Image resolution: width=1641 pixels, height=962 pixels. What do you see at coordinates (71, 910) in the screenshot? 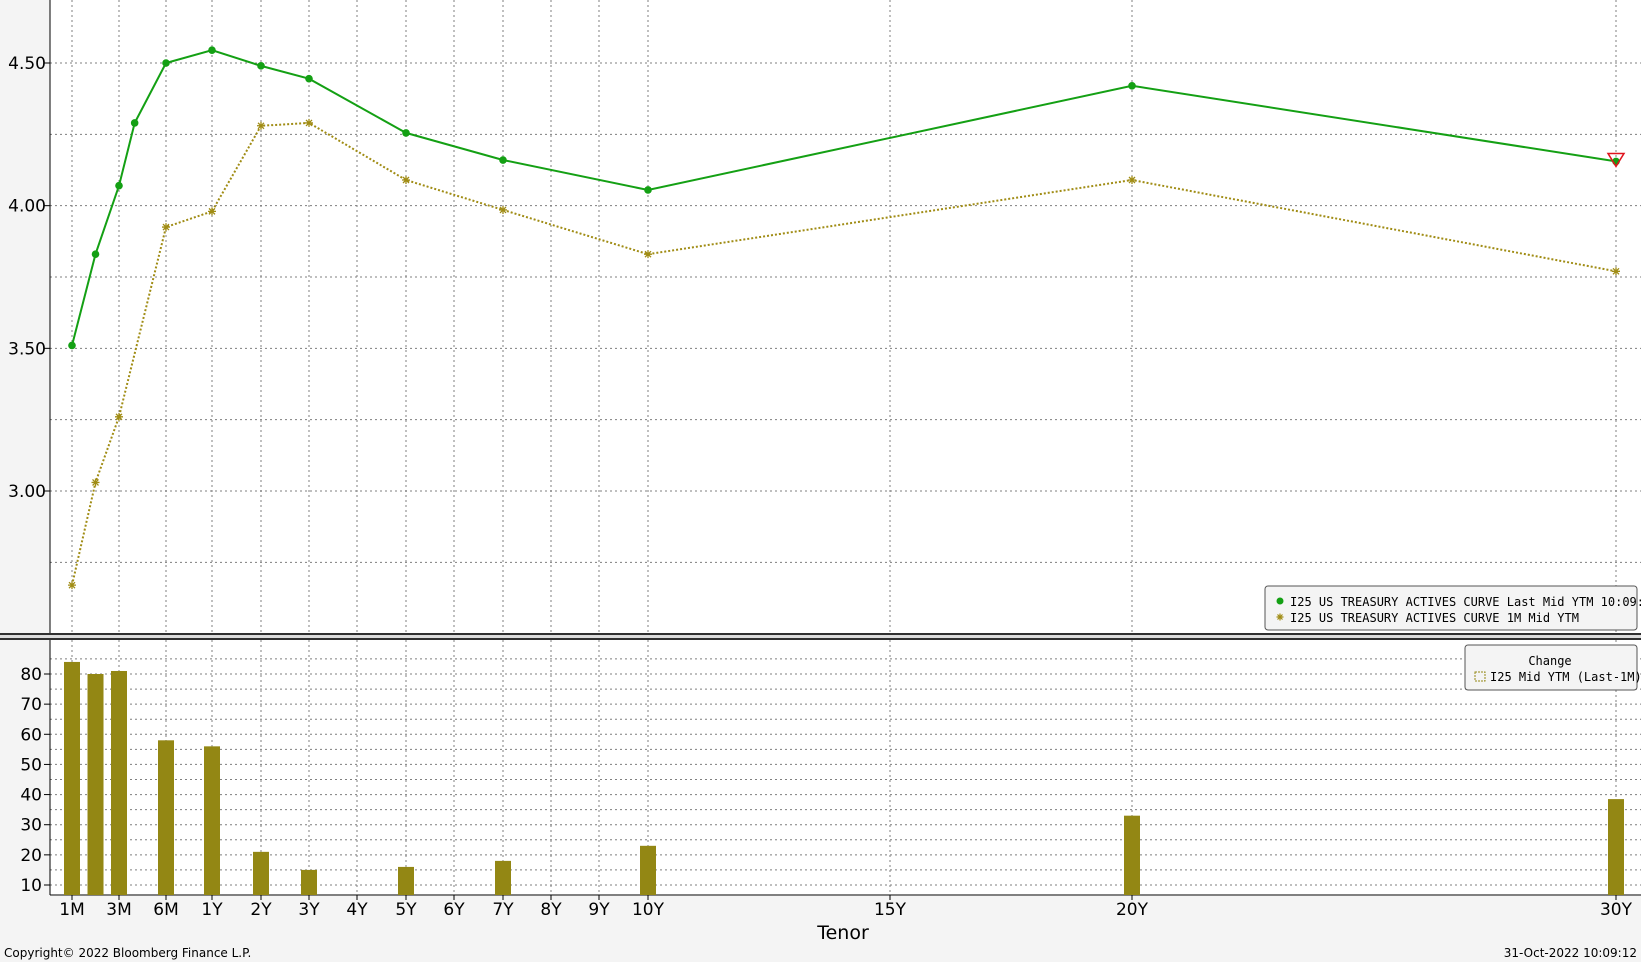
I see `x-tick-label: 1M` at bounding box center [71, 910].